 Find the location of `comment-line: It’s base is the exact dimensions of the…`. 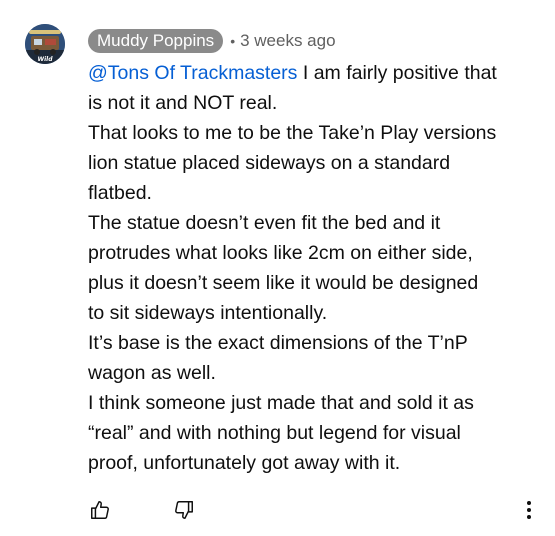

comment-line: It’s base is the exact dimensions of the… is located at coordinates (278, 343).